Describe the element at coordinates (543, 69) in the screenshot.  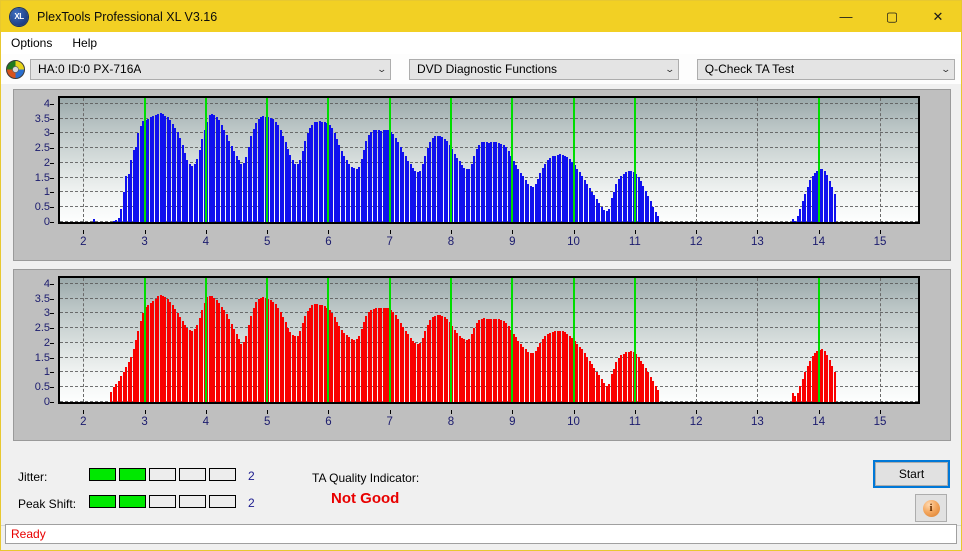
I see `function-select: DVD Diagnostic Functions ⌄` at that location.